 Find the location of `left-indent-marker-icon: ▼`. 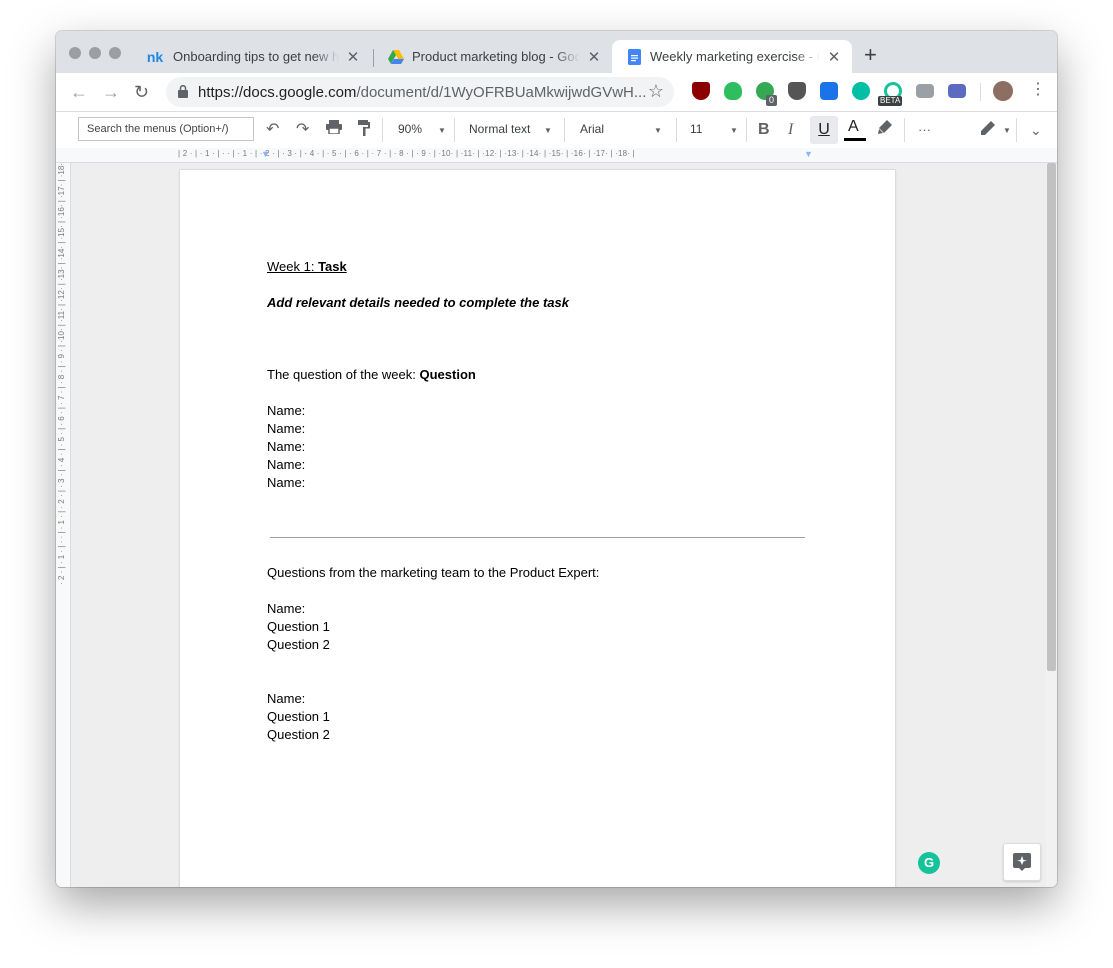

left-indent-marker-icon: ▼ is located at coordinates (265, 154).